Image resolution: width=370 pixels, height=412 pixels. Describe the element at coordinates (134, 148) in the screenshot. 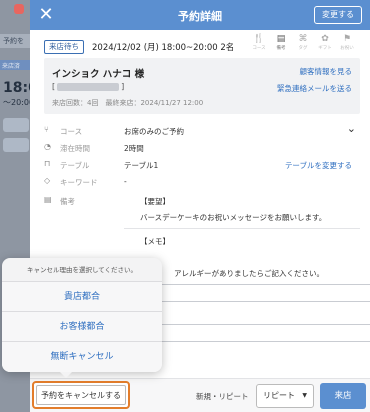

I see `stay-time-value: 2時間` at that location.